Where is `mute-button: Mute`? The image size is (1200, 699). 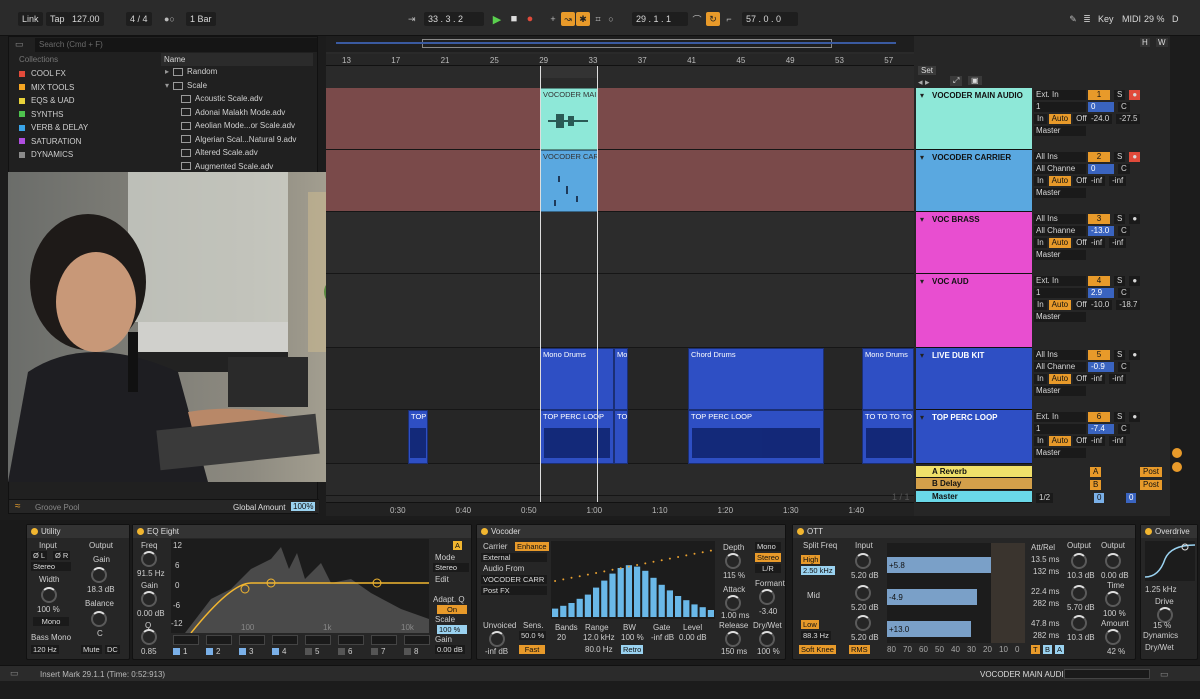
mute-button: Mute is located at coordinates (91, 649).